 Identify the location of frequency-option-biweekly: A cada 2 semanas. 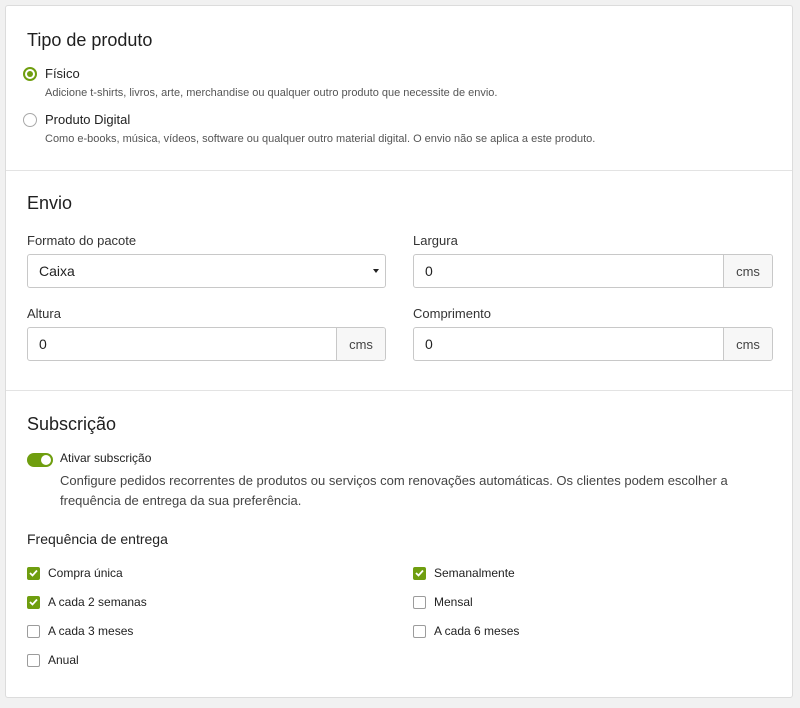
(87, 602).